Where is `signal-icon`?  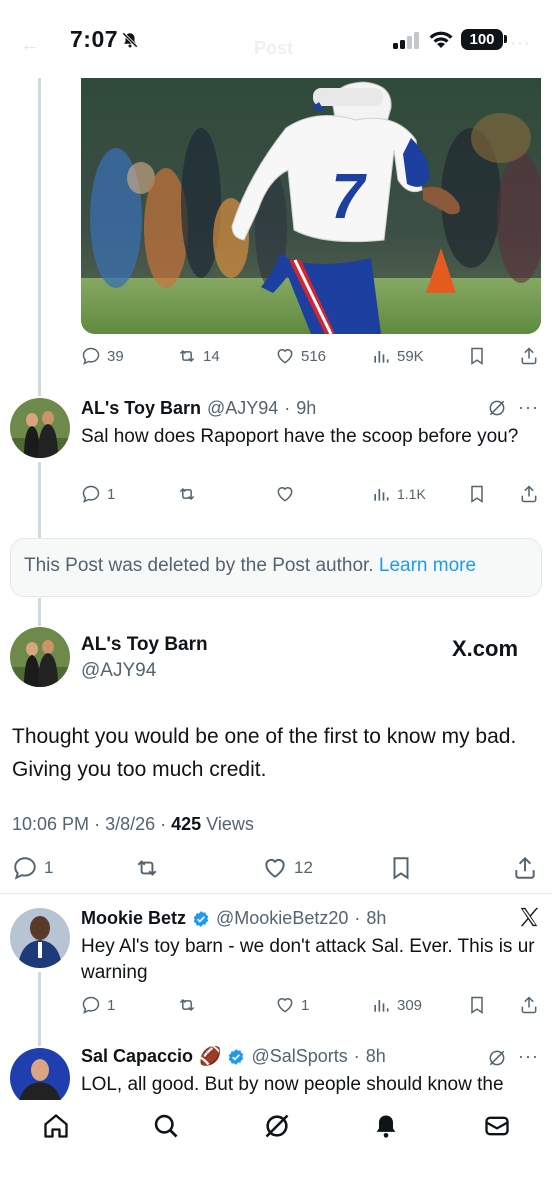
signal-icon is located at coordinates (407, 40).